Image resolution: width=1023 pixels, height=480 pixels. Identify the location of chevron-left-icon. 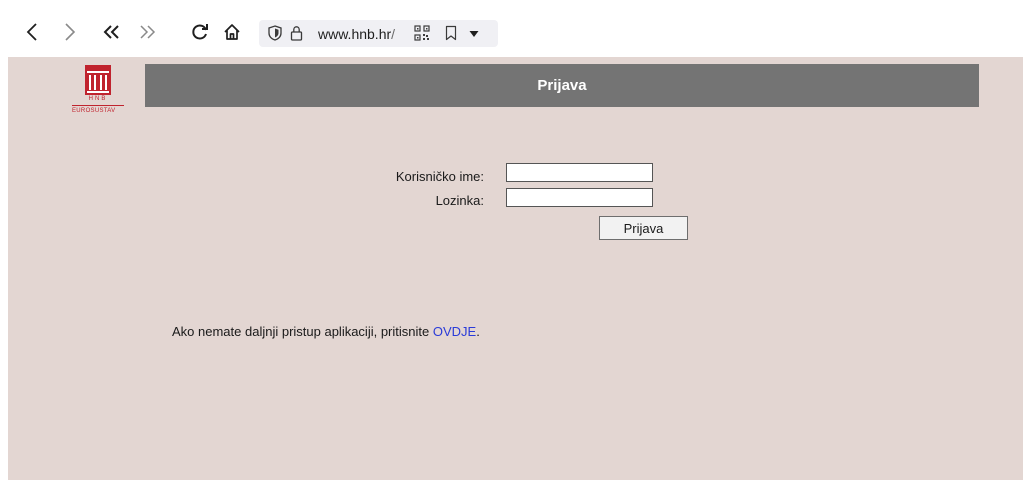
(31, 32).